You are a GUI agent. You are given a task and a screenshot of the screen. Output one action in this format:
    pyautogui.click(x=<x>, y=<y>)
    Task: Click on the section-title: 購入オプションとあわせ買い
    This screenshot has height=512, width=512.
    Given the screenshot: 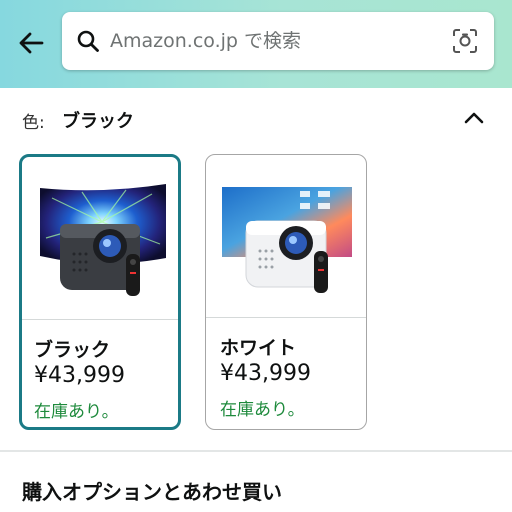 What is the action you would take?
    pyautogui.click(x=152, y=492)
    